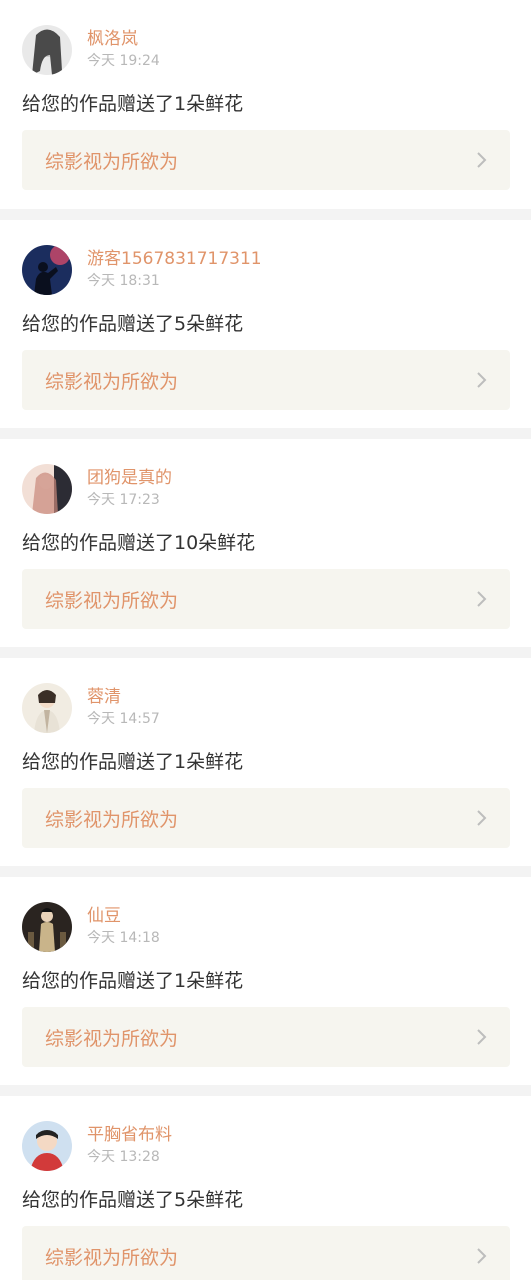 The image size is (531, 1280). What do you see at coordinates (265, 1188) in the screenshot?
I see `notification-card: 平胸省布料 今天 13:28 给您的作品赠送了5朵鲜花 综影视为所欲为` at bounding box center [265, 1188].